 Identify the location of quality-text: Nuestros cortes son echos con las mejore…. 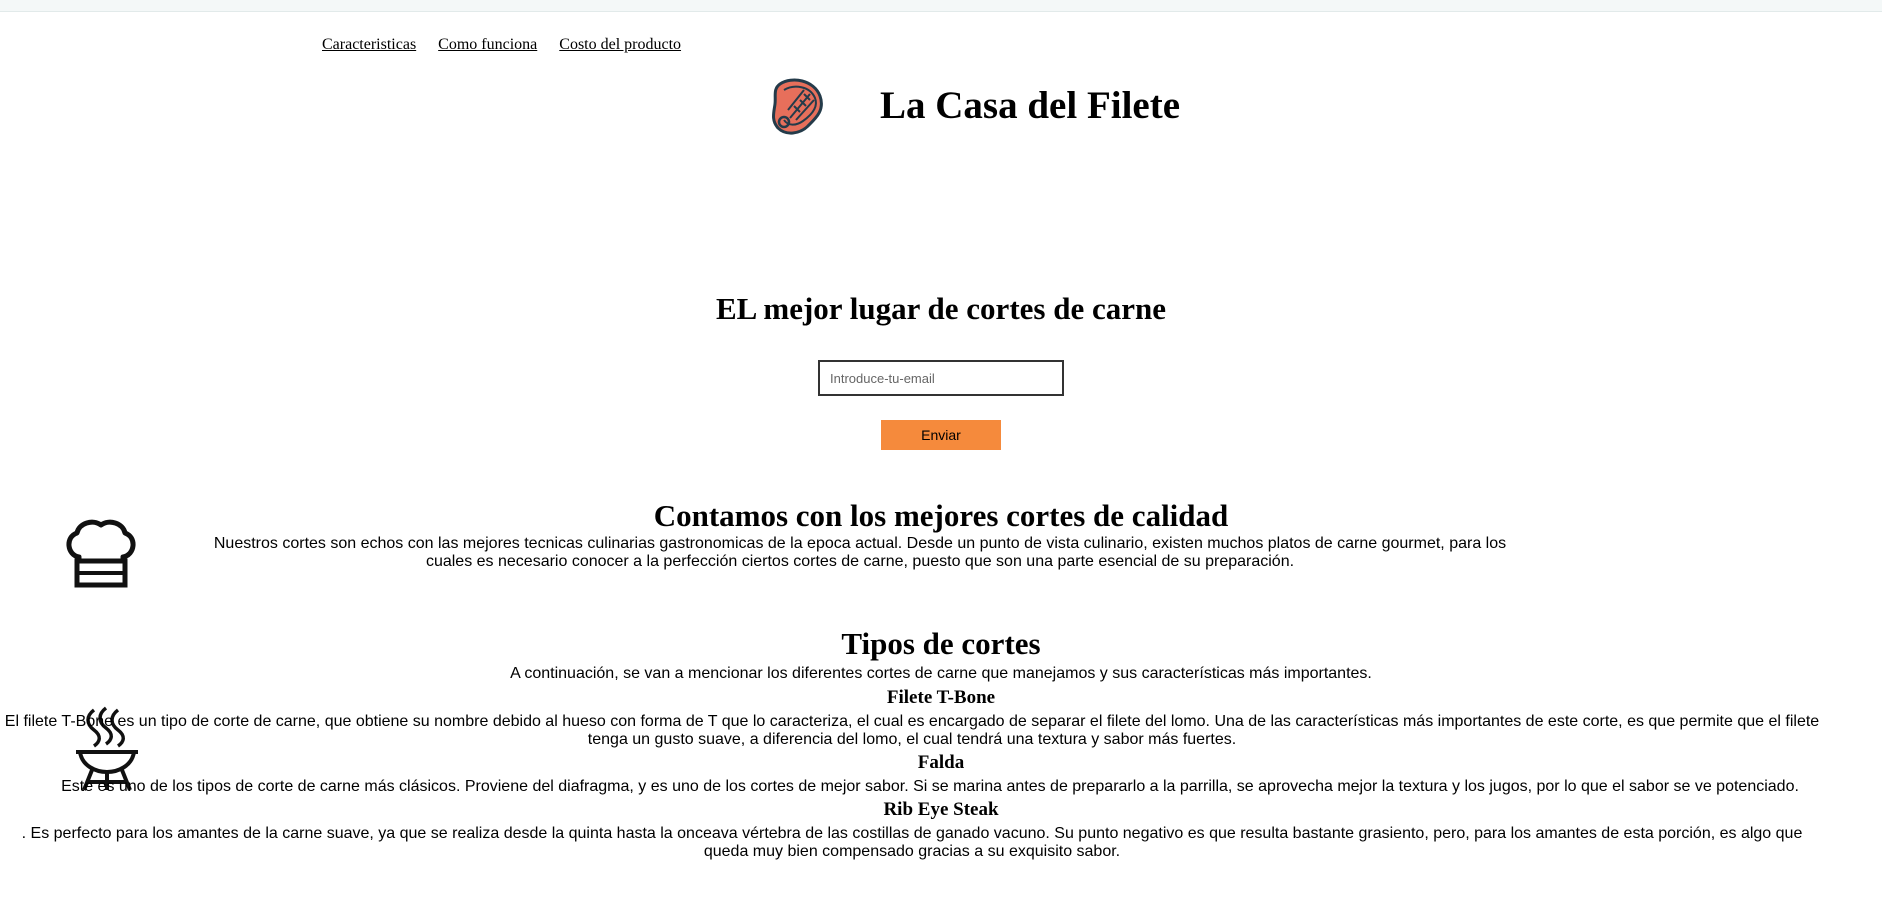
(860, 552).